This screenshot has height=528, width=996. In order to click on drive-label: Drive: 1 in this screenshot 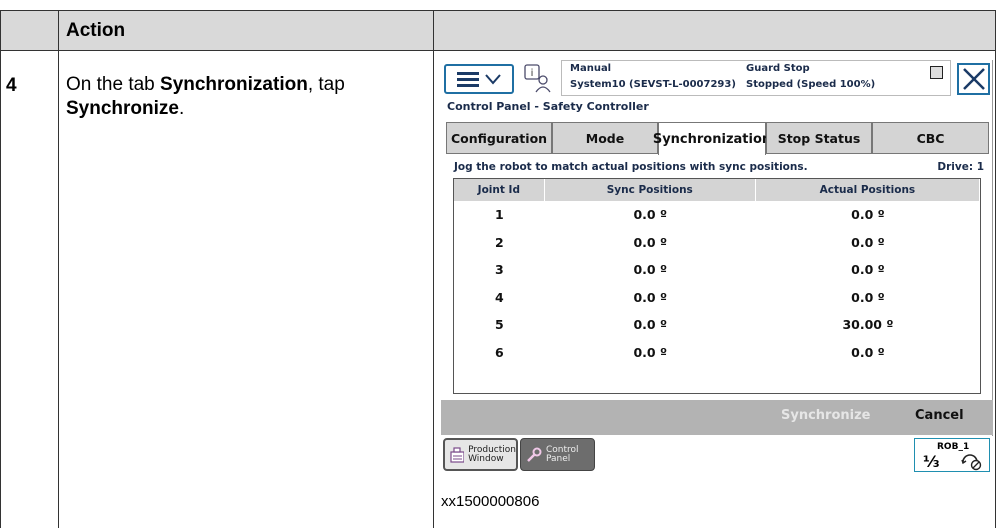, I will do `click(960, 167)`.